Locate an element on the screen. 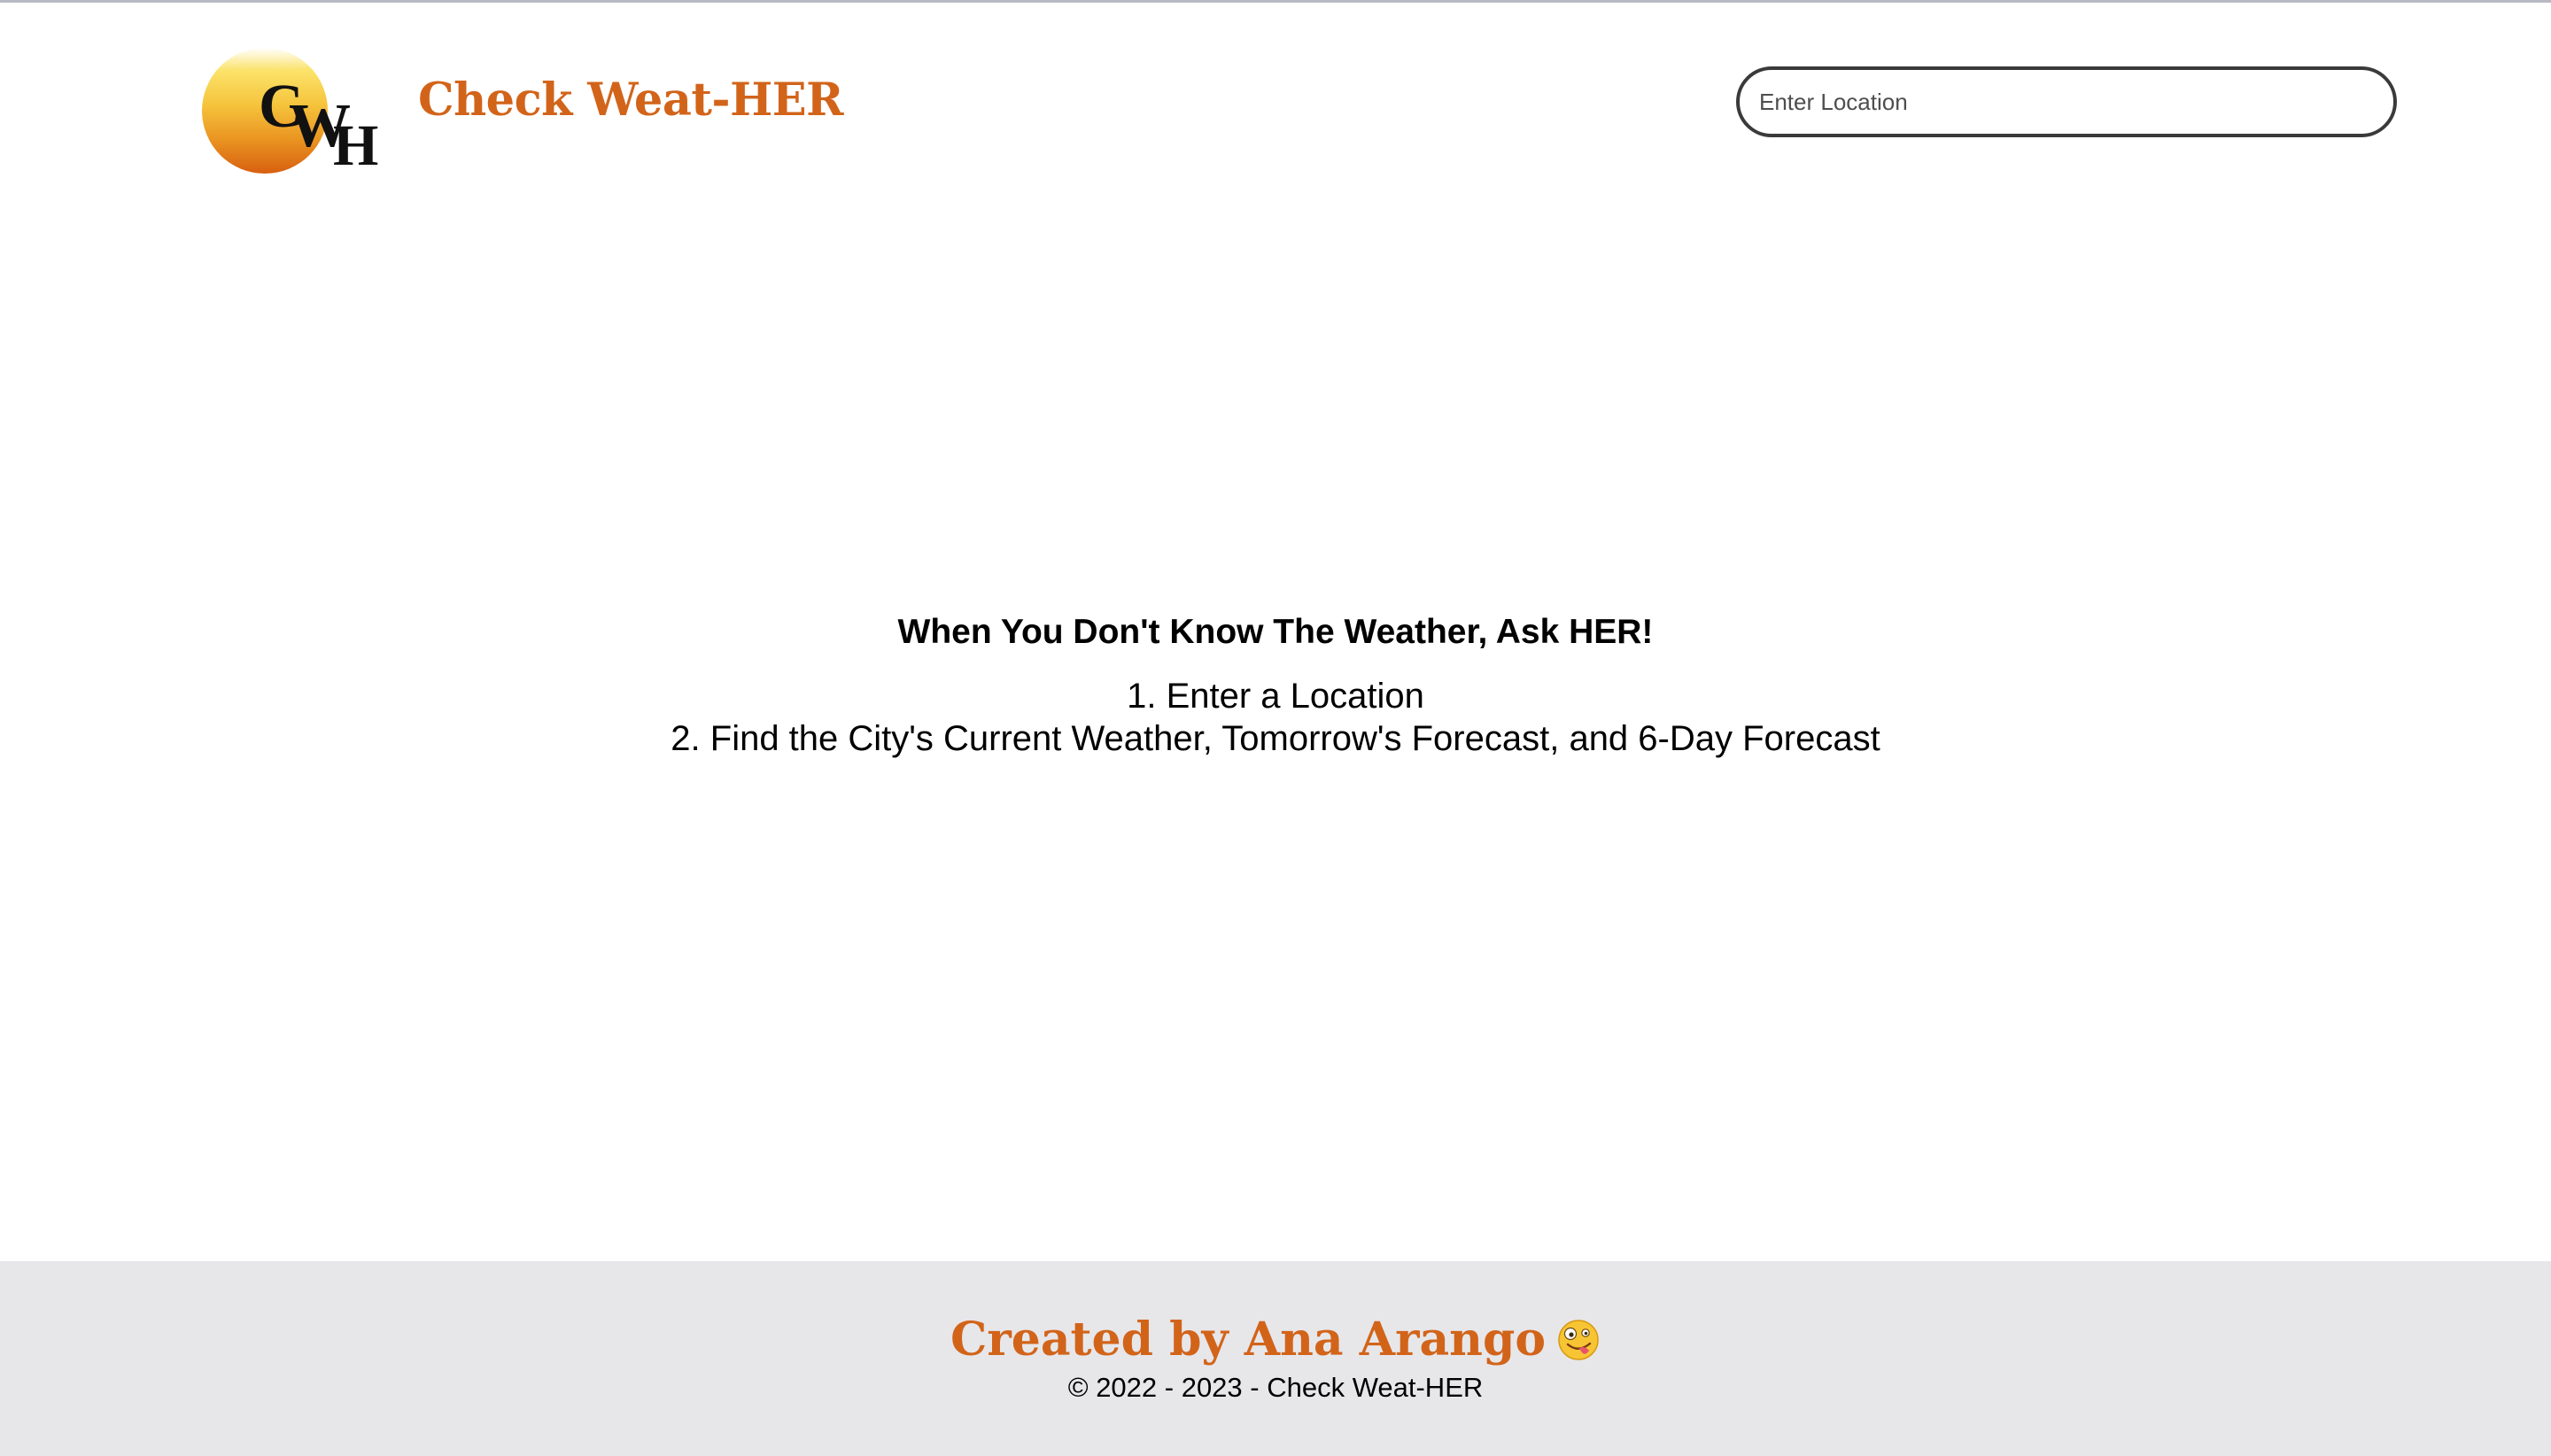 The image size is (2551, 1456). top-divider is located at coordinates (1275, 1).